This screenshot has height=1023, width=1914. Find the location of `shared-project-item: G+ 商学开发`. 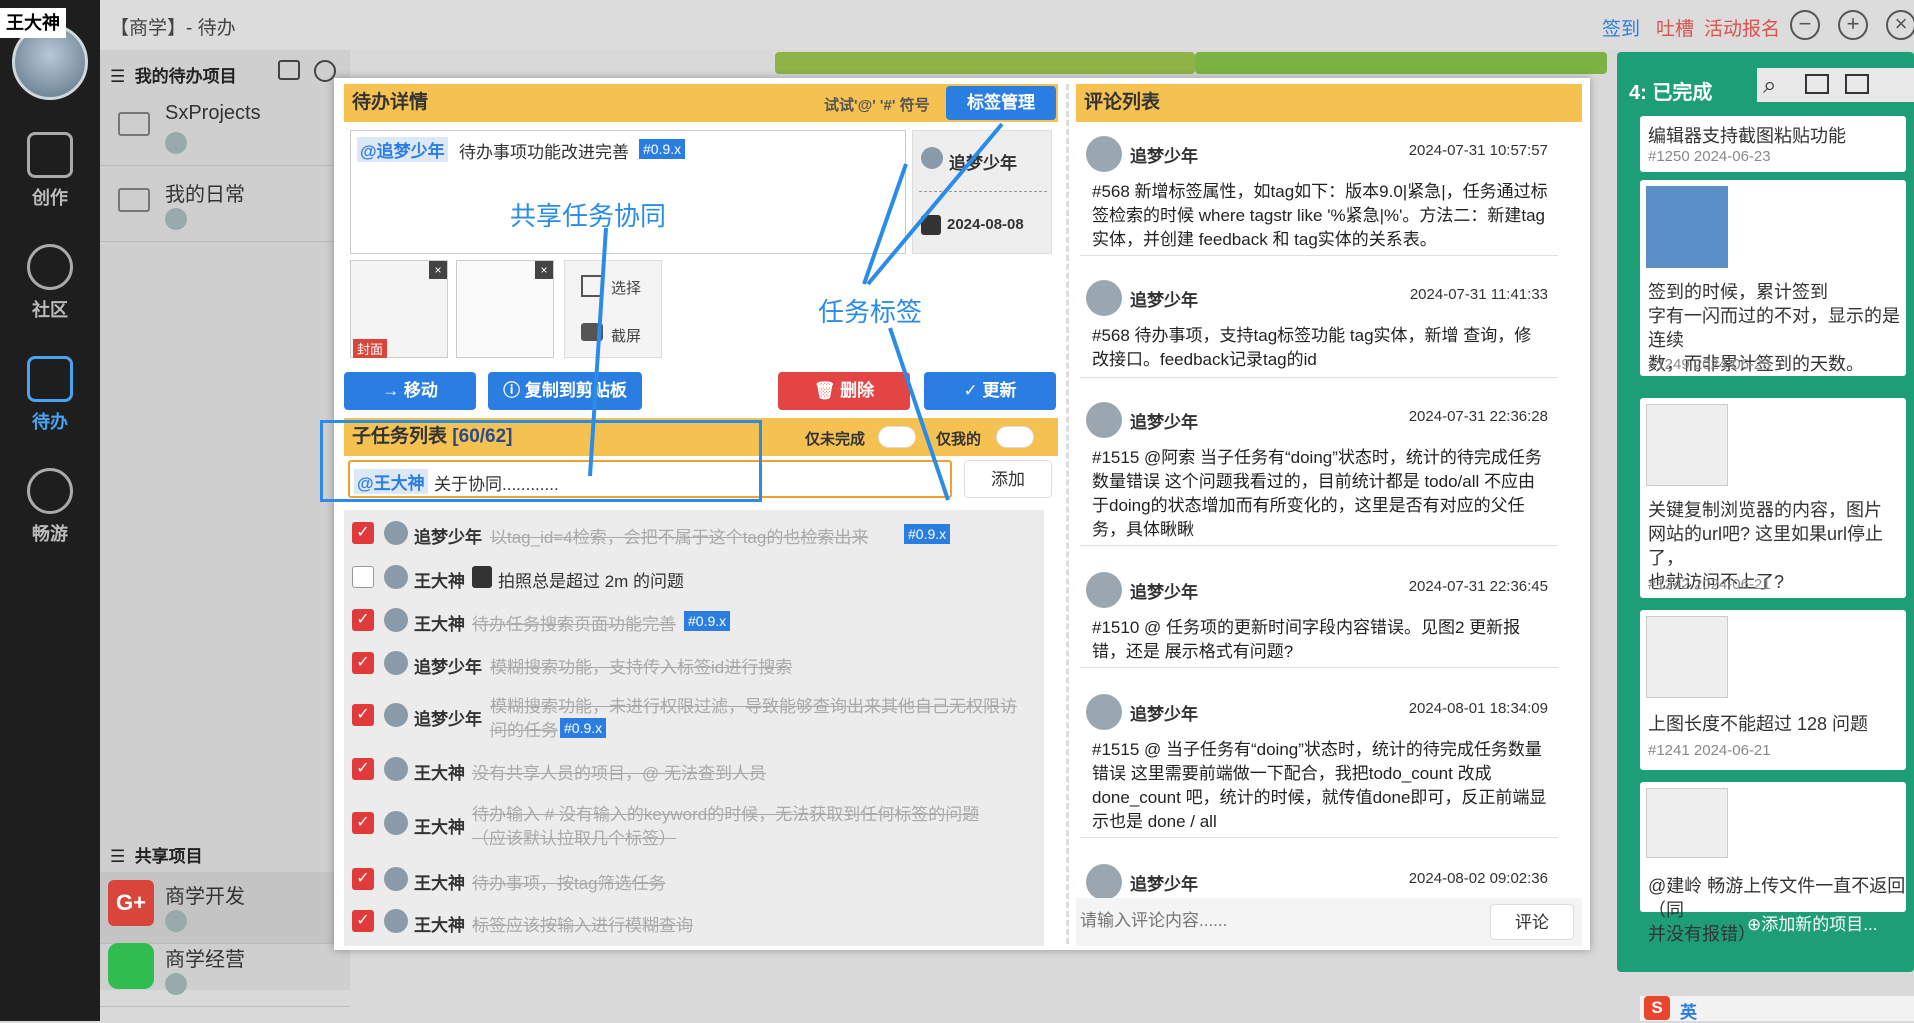

shared-project-item: G+ 商学开发 is located at coordinates (225, 908).